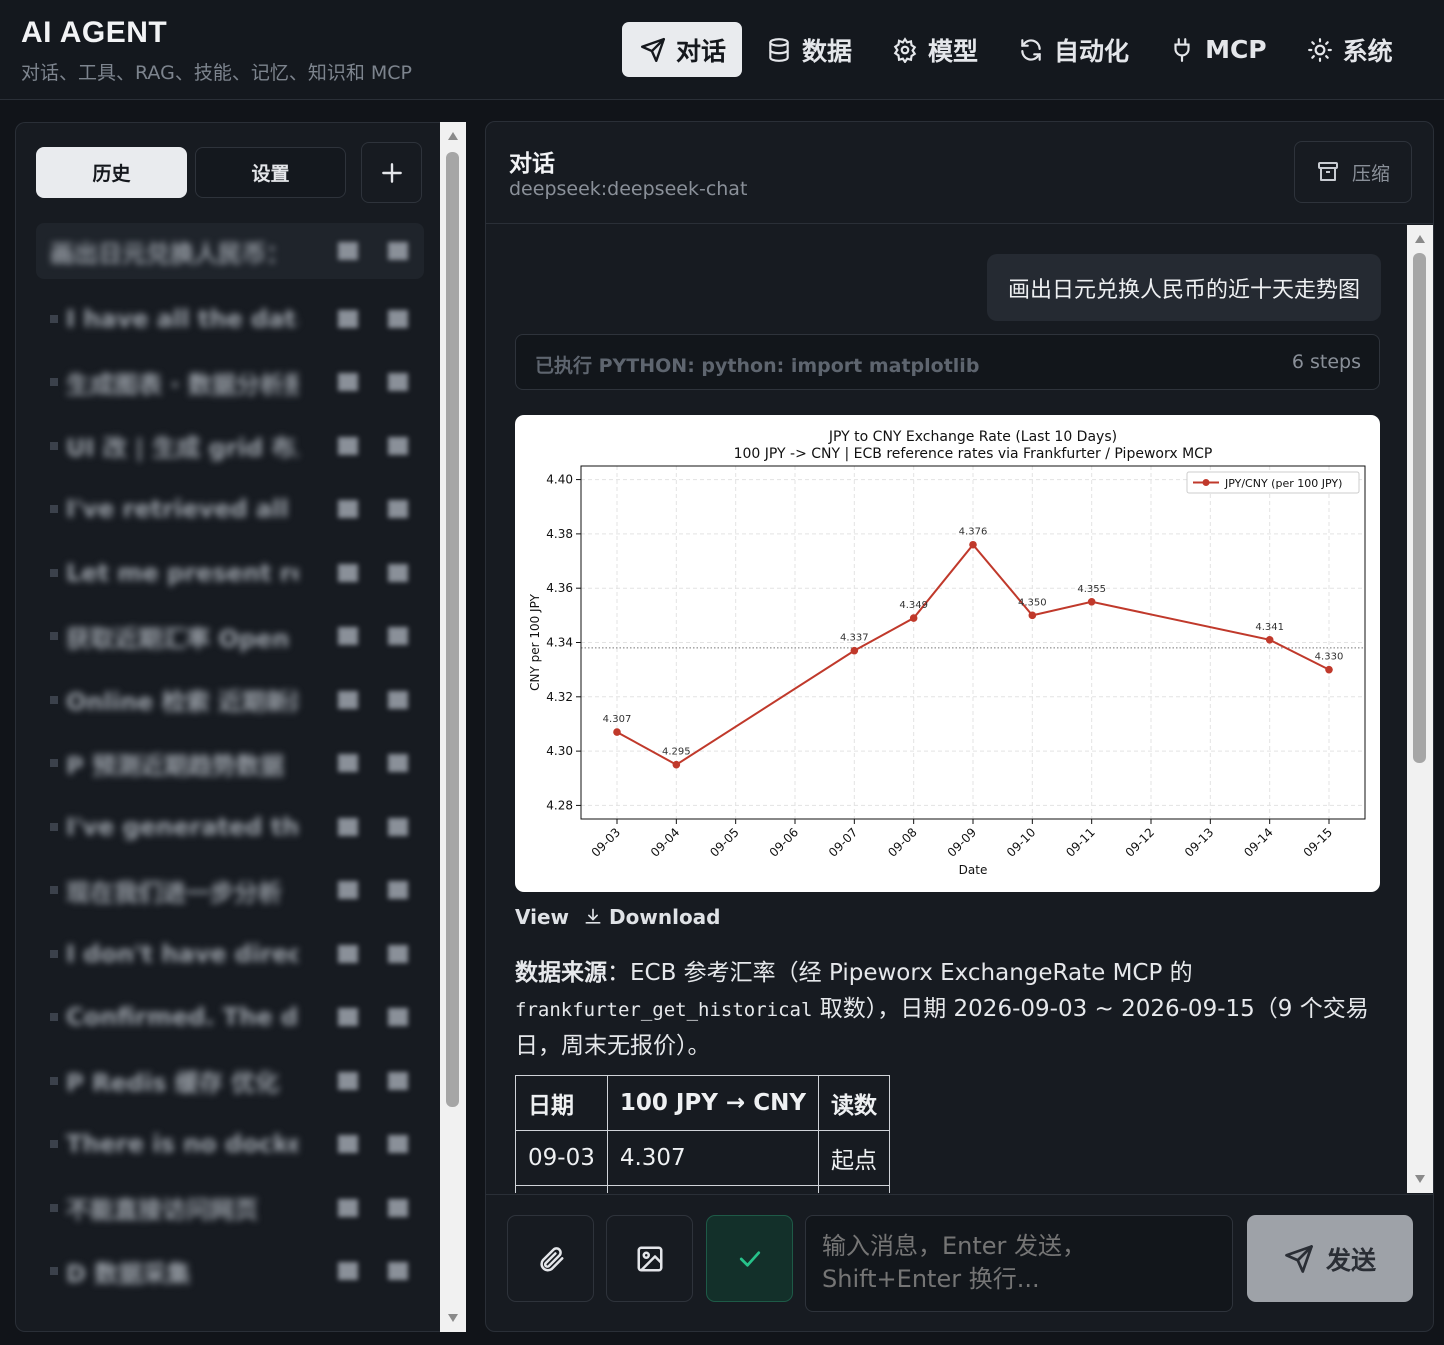 Image resolution: width=1444 pixels, height=1345 pixels. What do you see at coordinates (628, 189) in the screenshot?
I see `chat-model-name: deepseek:deepseek-chat` at bounding box center [628, 189].